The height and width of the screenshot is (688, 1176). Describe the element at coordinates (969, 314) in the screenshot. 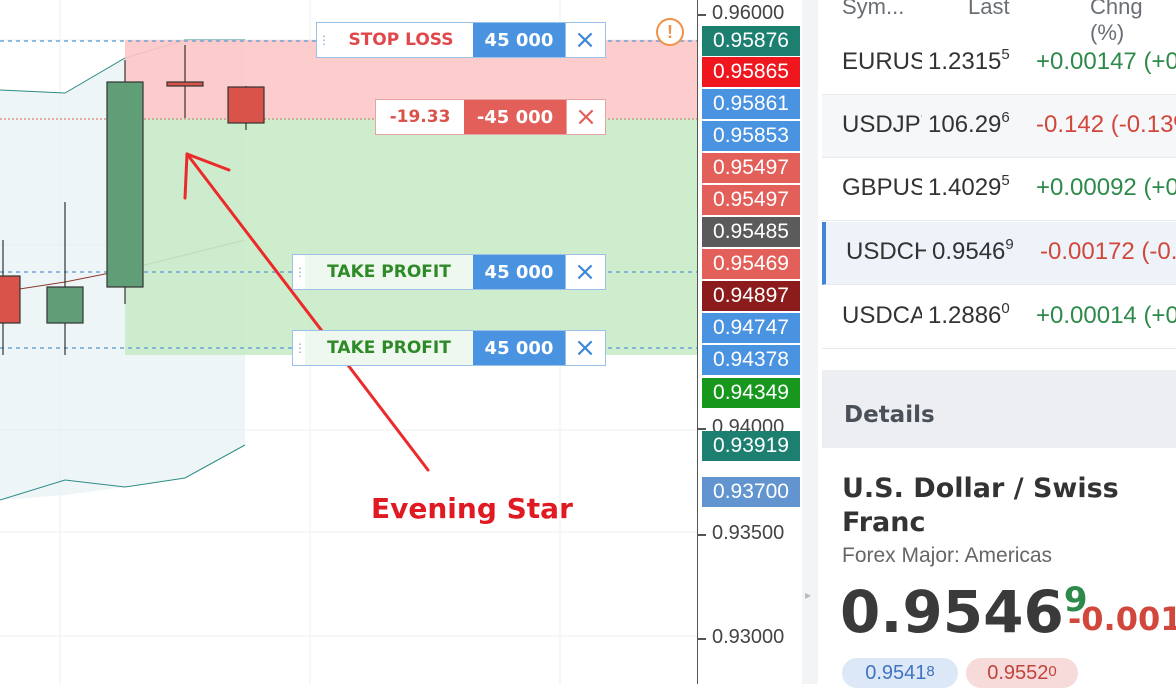

I see `row-last: 1.28860` at that location.